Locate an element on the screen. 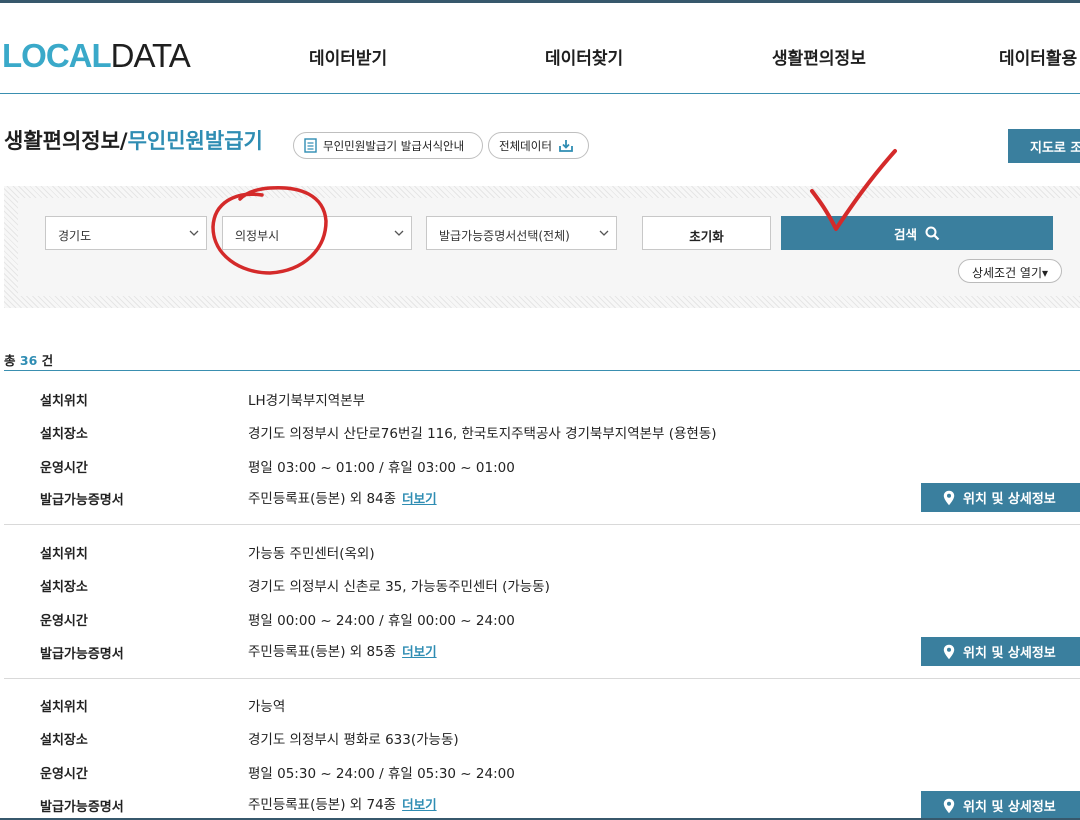  result-certs: 주민등록표(등본) 외 74종 더보기 is located at coordinates (342, 803).